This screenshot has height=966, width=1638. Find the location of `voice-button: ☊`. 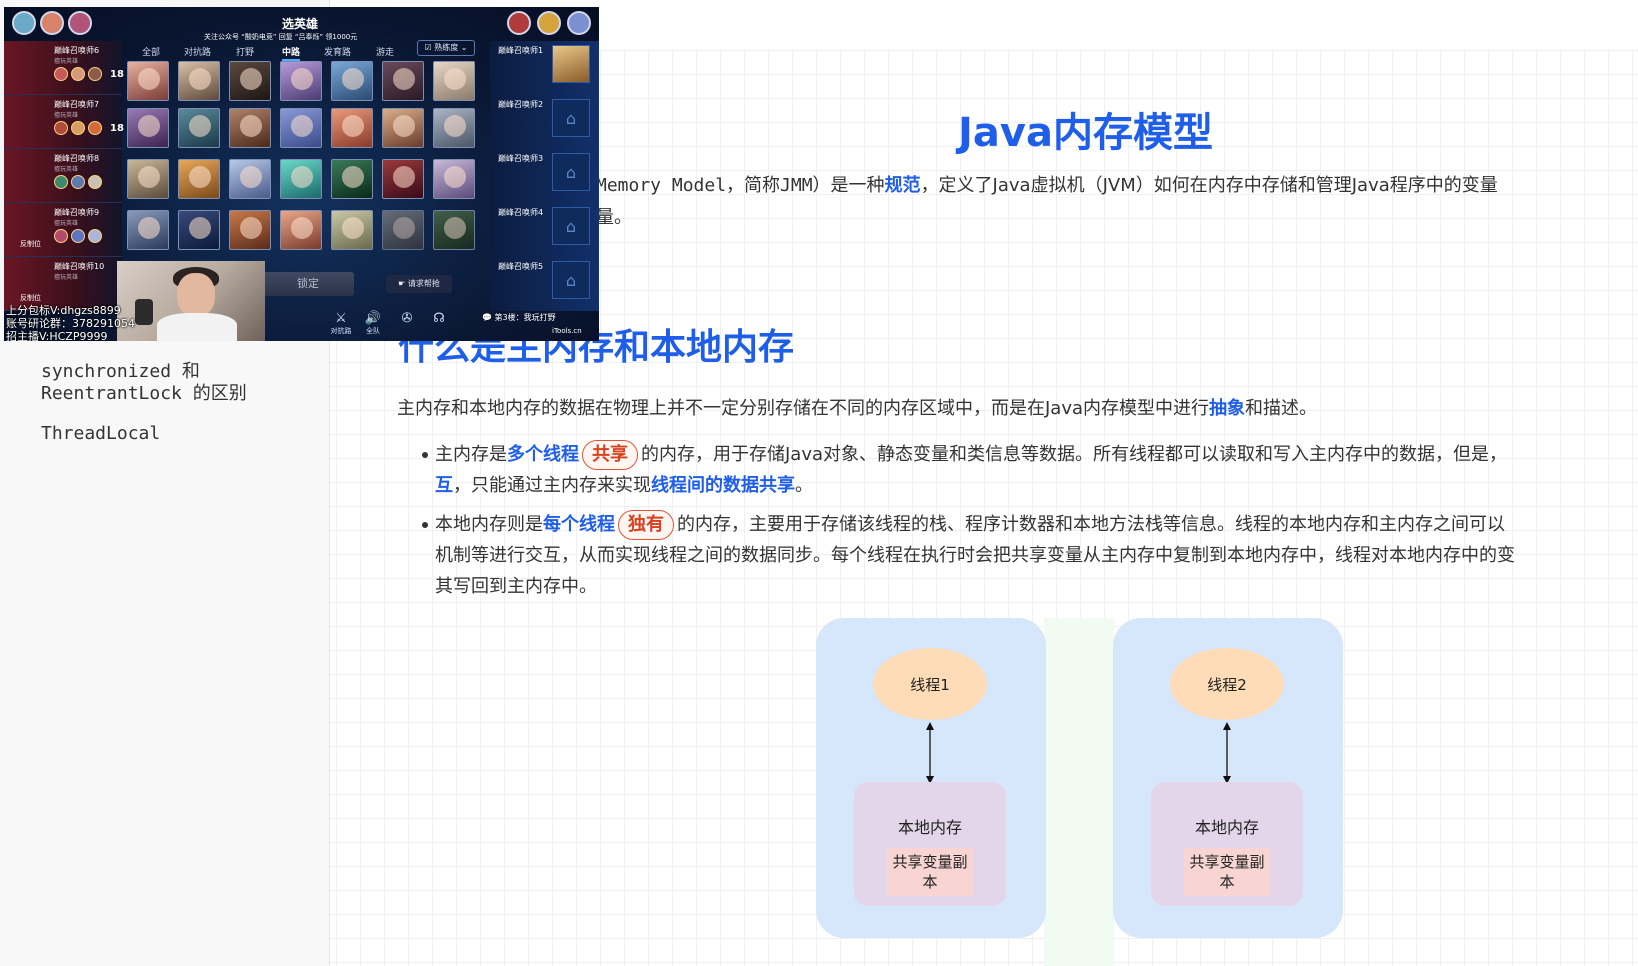

voice-button: ☊ is located at coordinates (439, 325).